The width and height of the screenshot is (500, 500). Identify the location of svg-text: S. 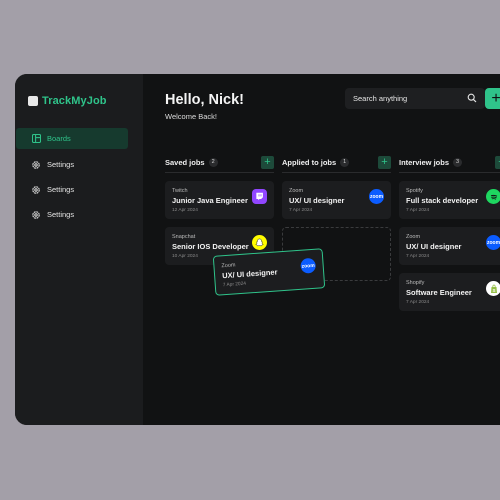
(493, 289).